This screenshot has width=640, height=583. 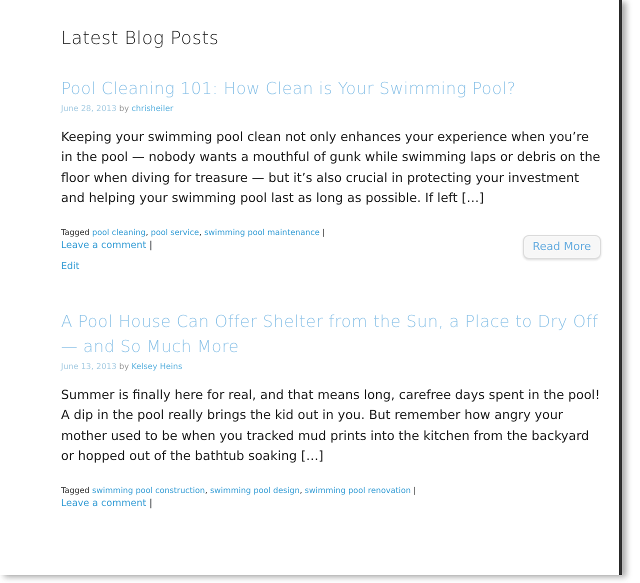 What do you see at coordinates (175, 232) in the screenshot?
I see `tag-link: pool service` at bounding box center [175, 232].